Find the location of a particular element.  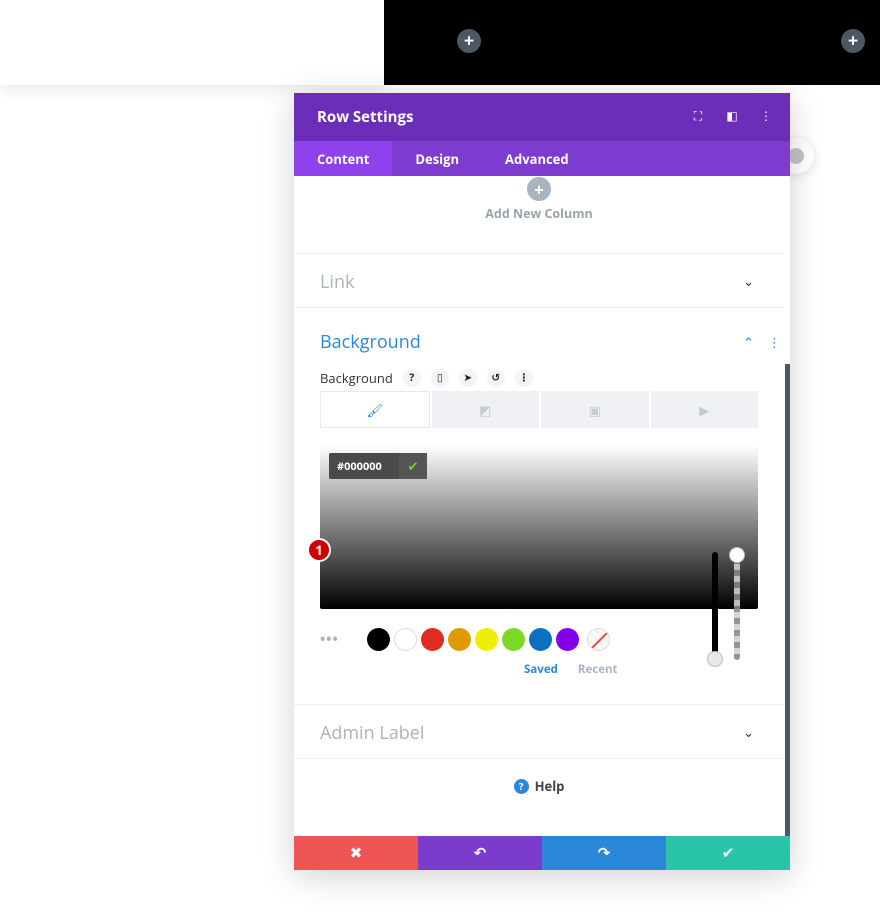

hex-input: #000000 ✔ is located at coordinates (378, 466).